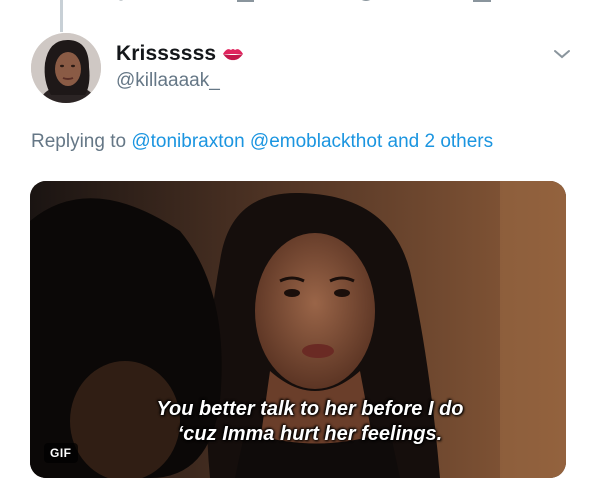 This screenshot has width=595, height=500. I want to click on author-name-row: Krissssss, so click(180, 54).